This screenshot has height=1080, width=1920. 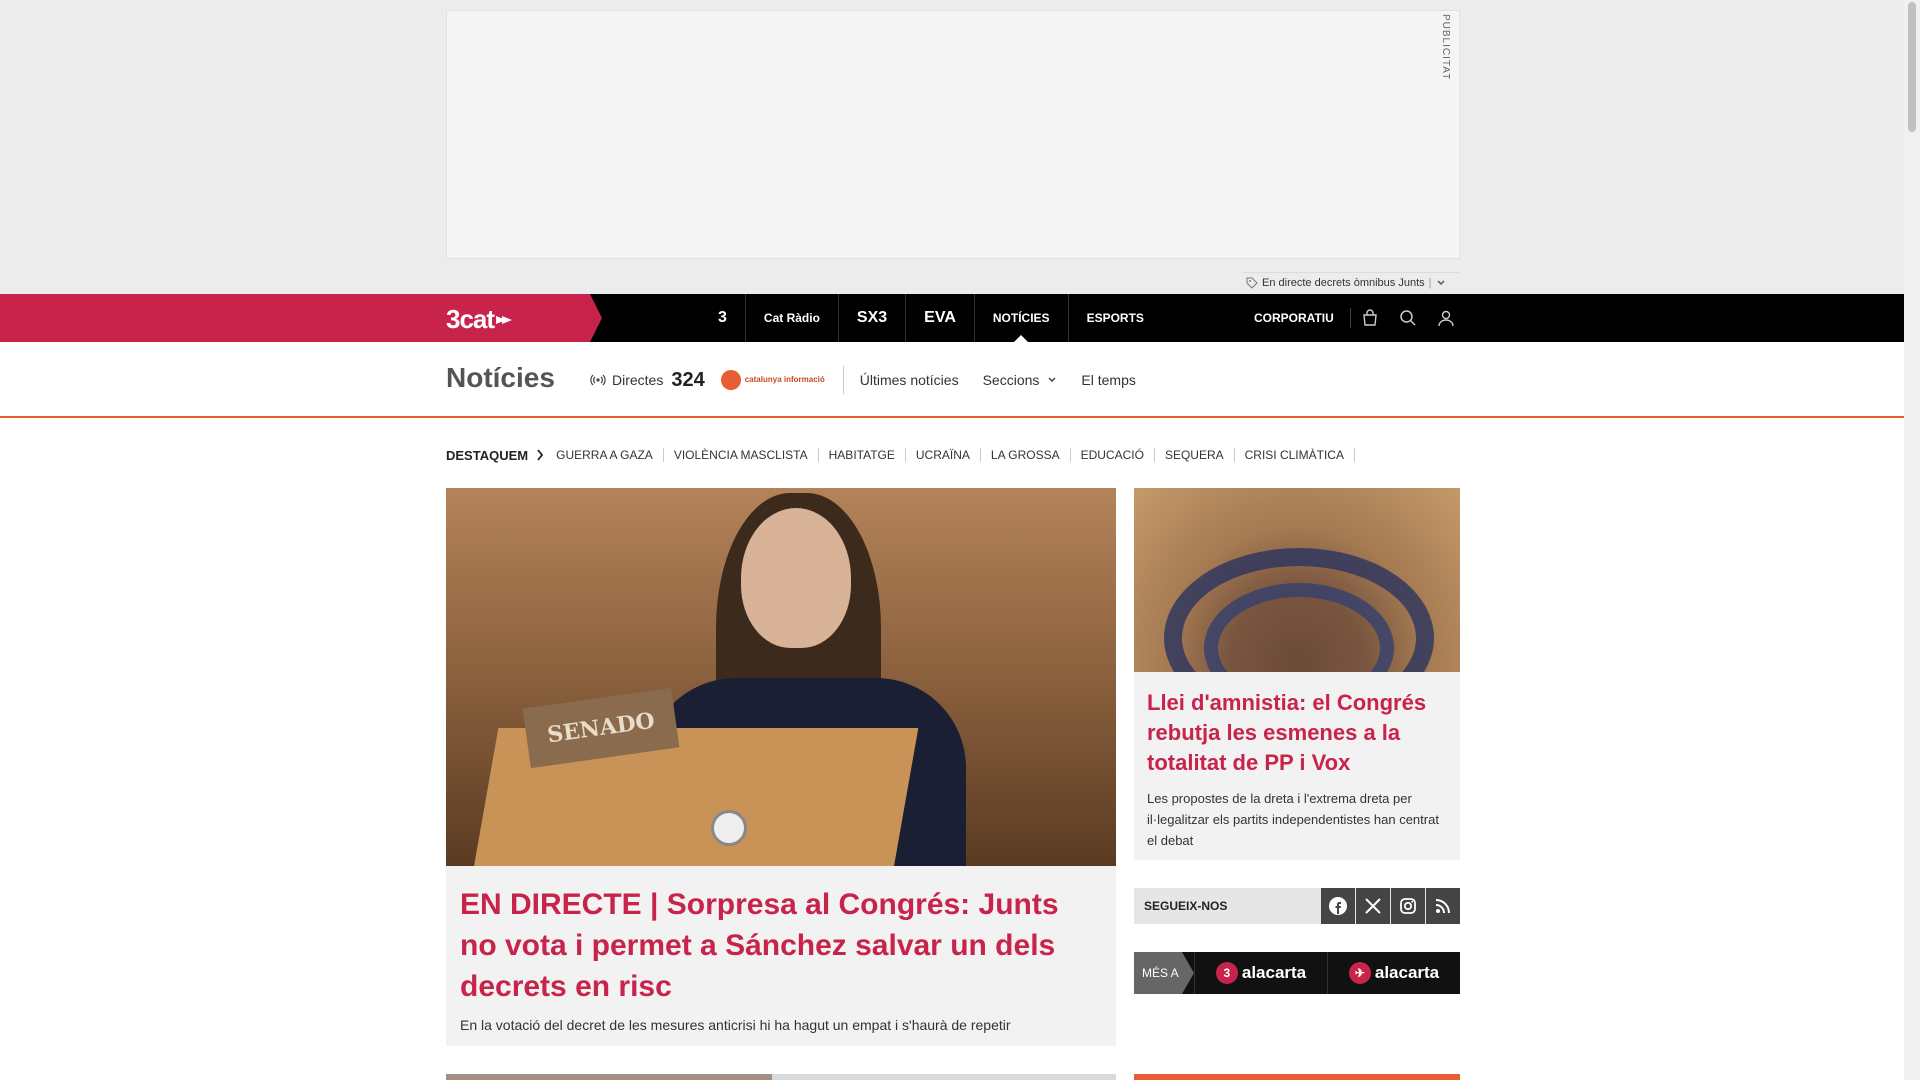 I want to click on main-article-image: SENADO, so click(x=781, y=677).